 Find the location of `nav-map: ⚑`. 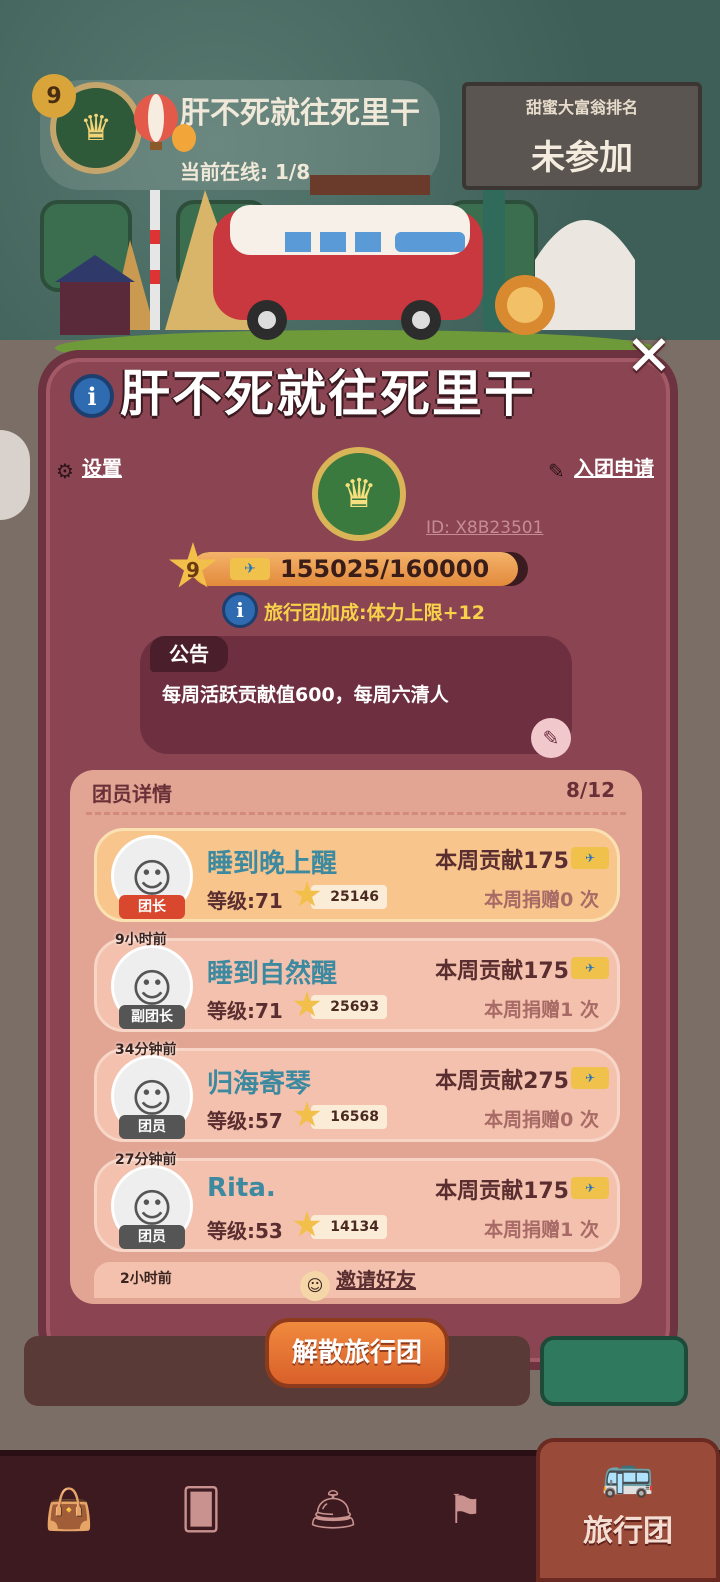

nav-map: ⚑ is located at coordinates (465, 1510).